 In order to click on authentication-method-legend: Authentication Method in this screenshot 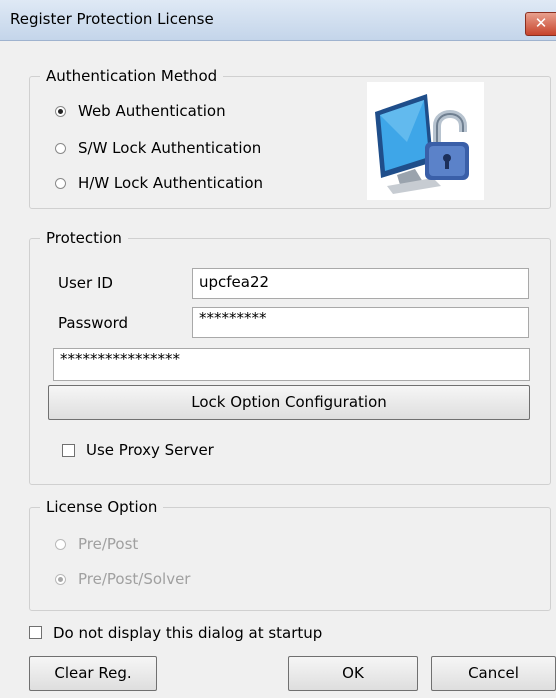, I will do `click(132, 76)`.